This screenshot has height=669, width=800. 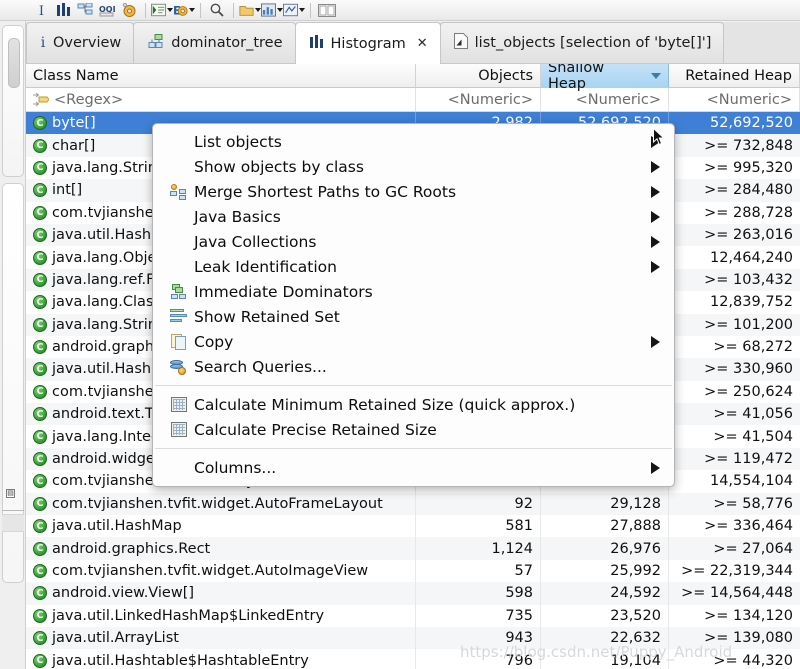 What do you see at coordinates (737, 571) in the screenshot?
I see `cell-retained-heap: >= 22,319,344` at bounding box center [737, 571].